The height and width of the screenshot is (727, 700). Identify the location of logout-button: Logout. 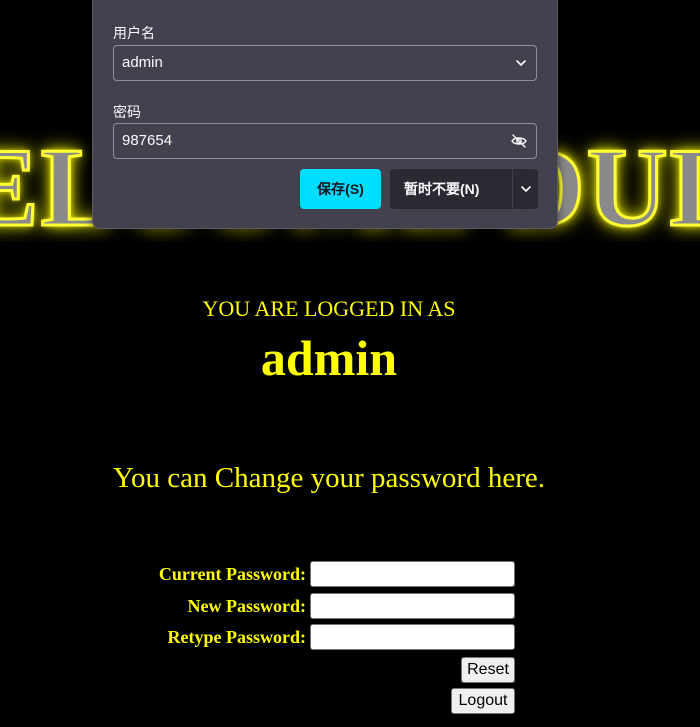
(483, 701).